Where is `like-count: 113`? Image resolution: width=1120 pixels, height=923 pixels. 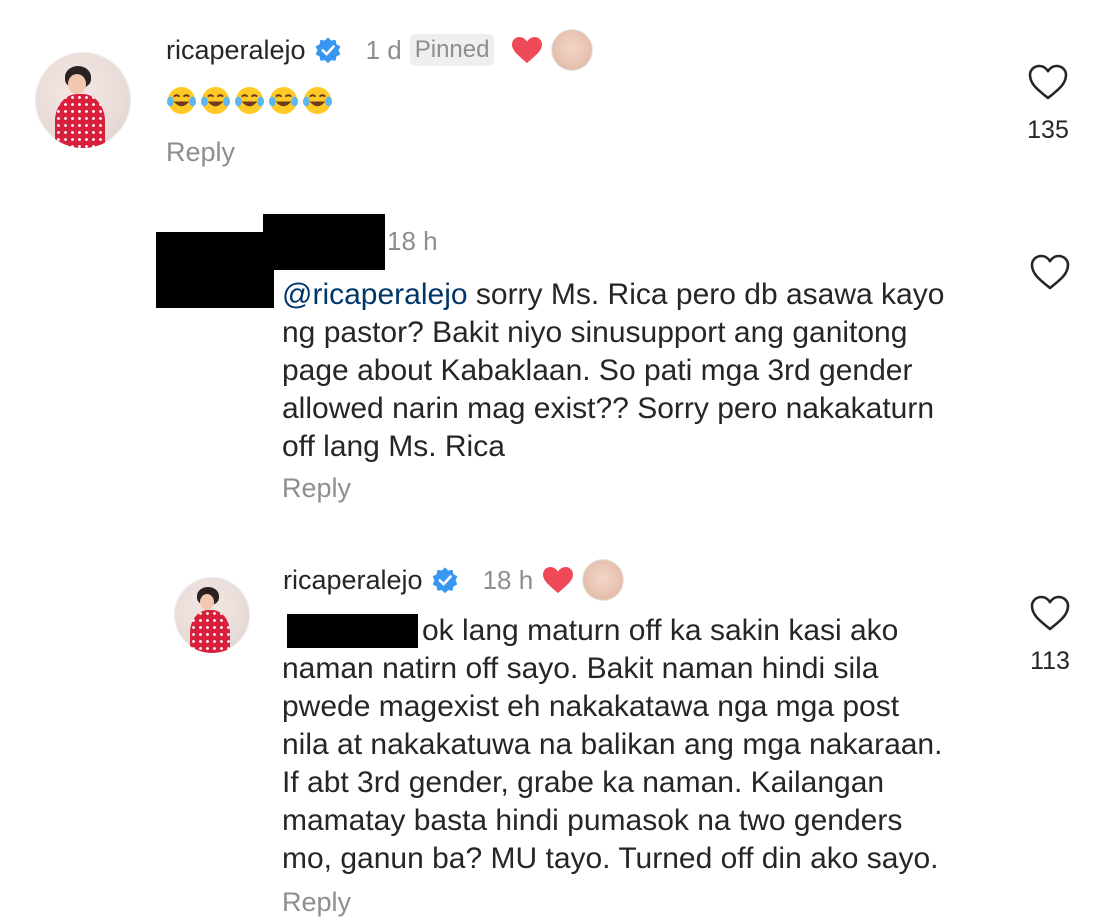
like-count: 113 is located at coordinates (1050, 661).